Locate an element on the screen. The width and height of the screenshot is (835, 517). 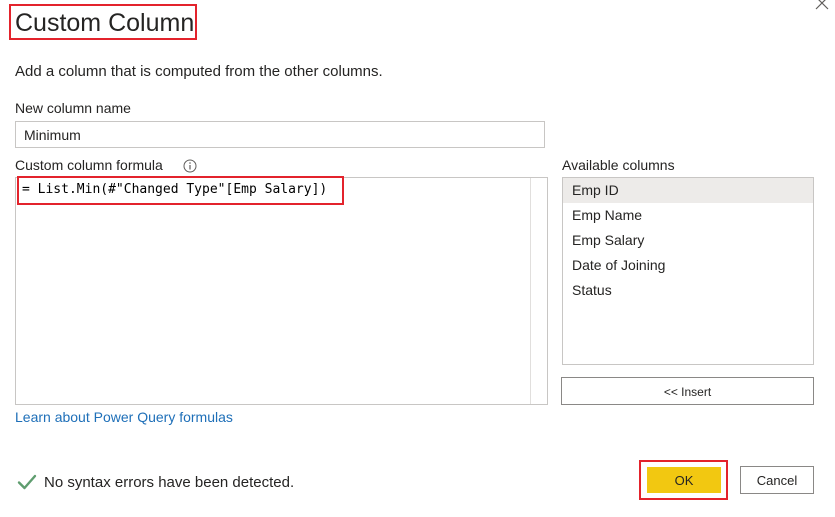
close-icon is located at coordinates (822, 5).